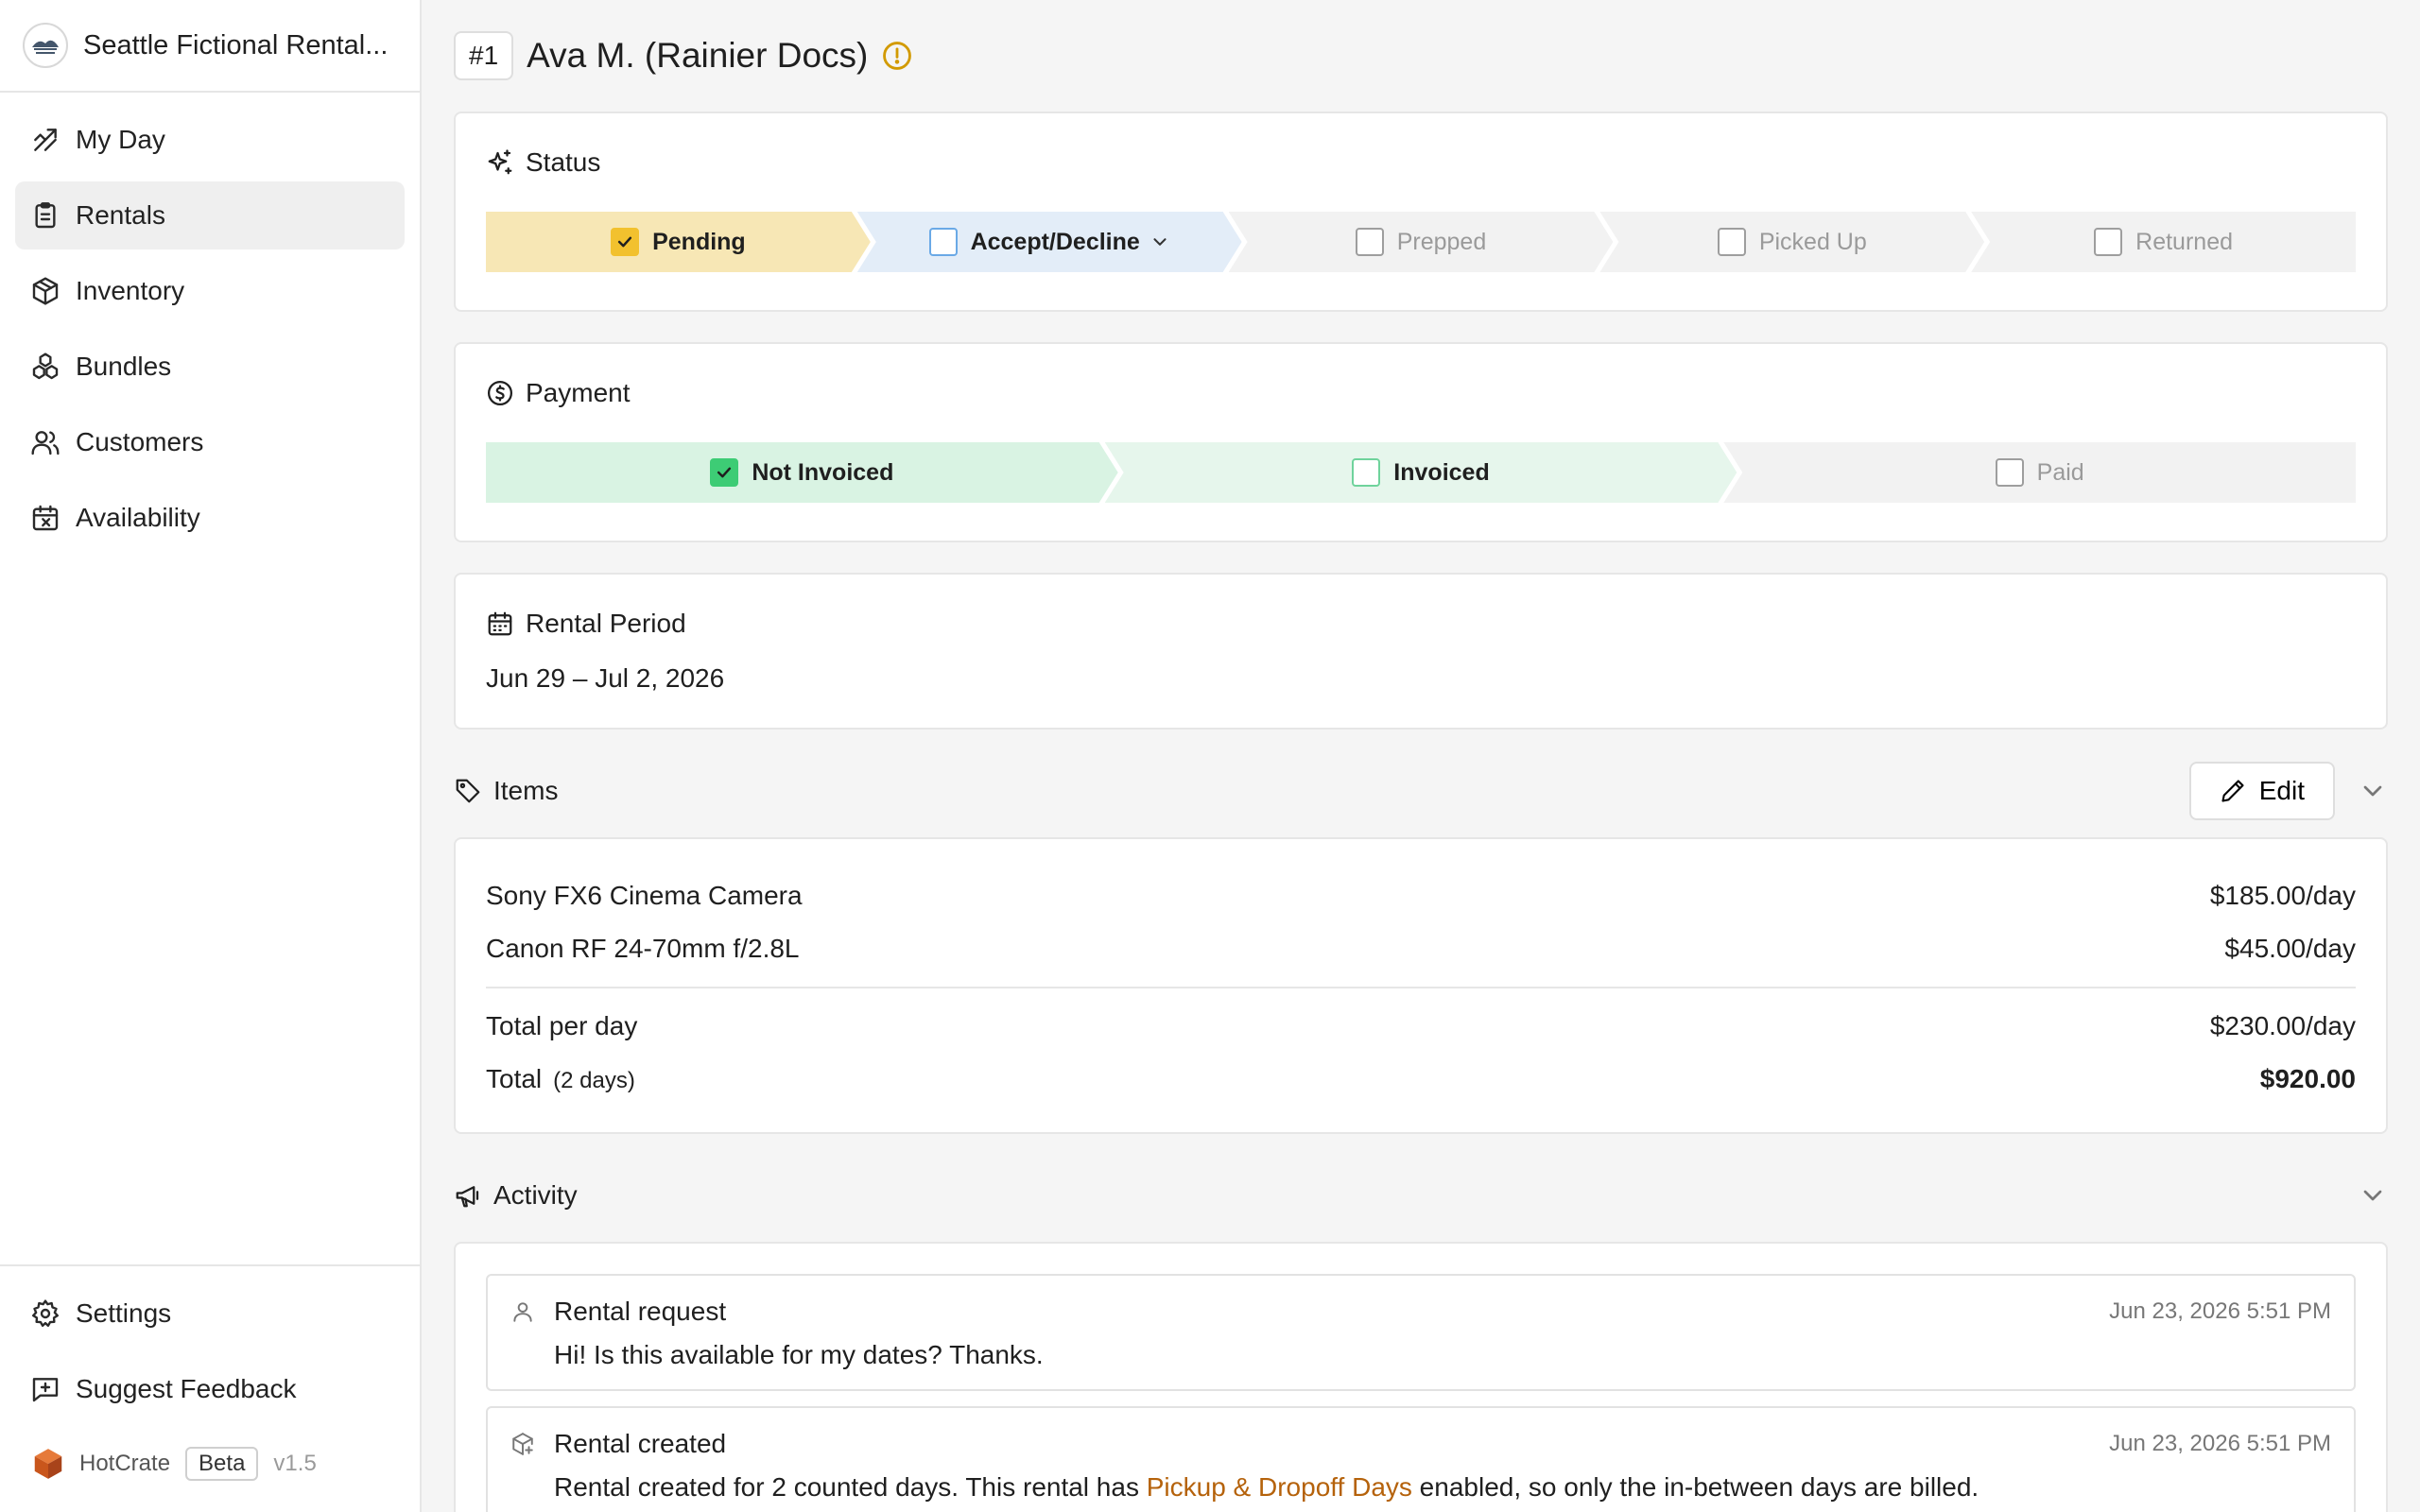 This screenshot has height=1512, width=2420. I want to click on users-icon, so click(45, 443).